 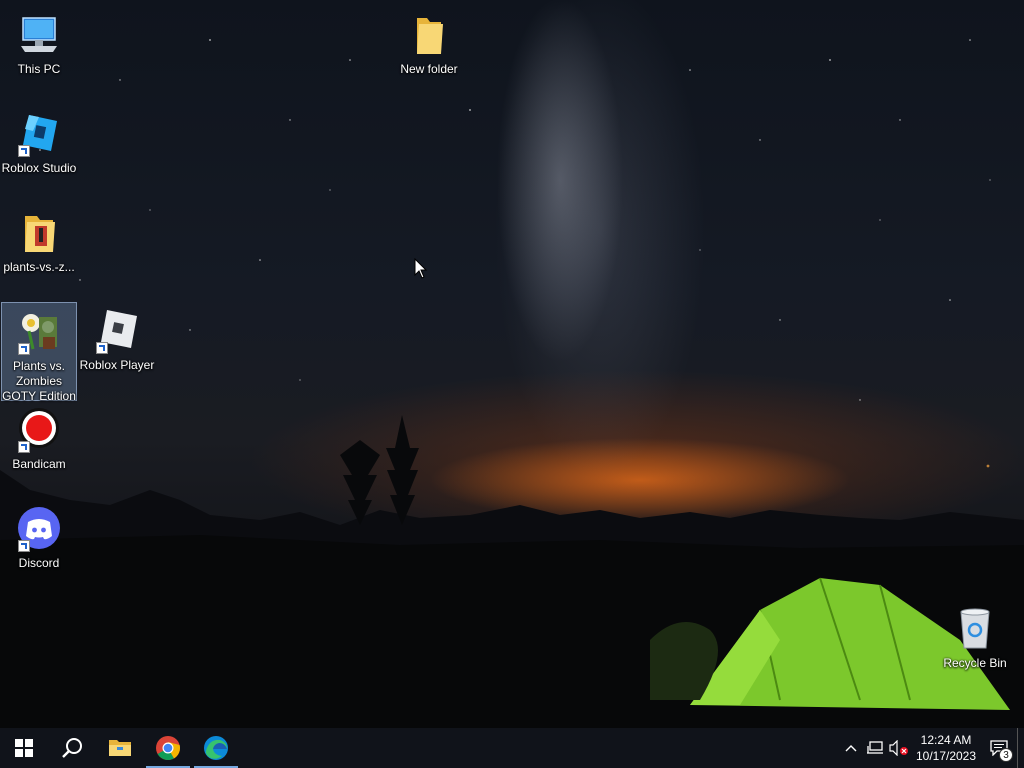 I want to click on taskbar-clock: 12:24 AM 10/17/2023, so click(x=946, y=748).